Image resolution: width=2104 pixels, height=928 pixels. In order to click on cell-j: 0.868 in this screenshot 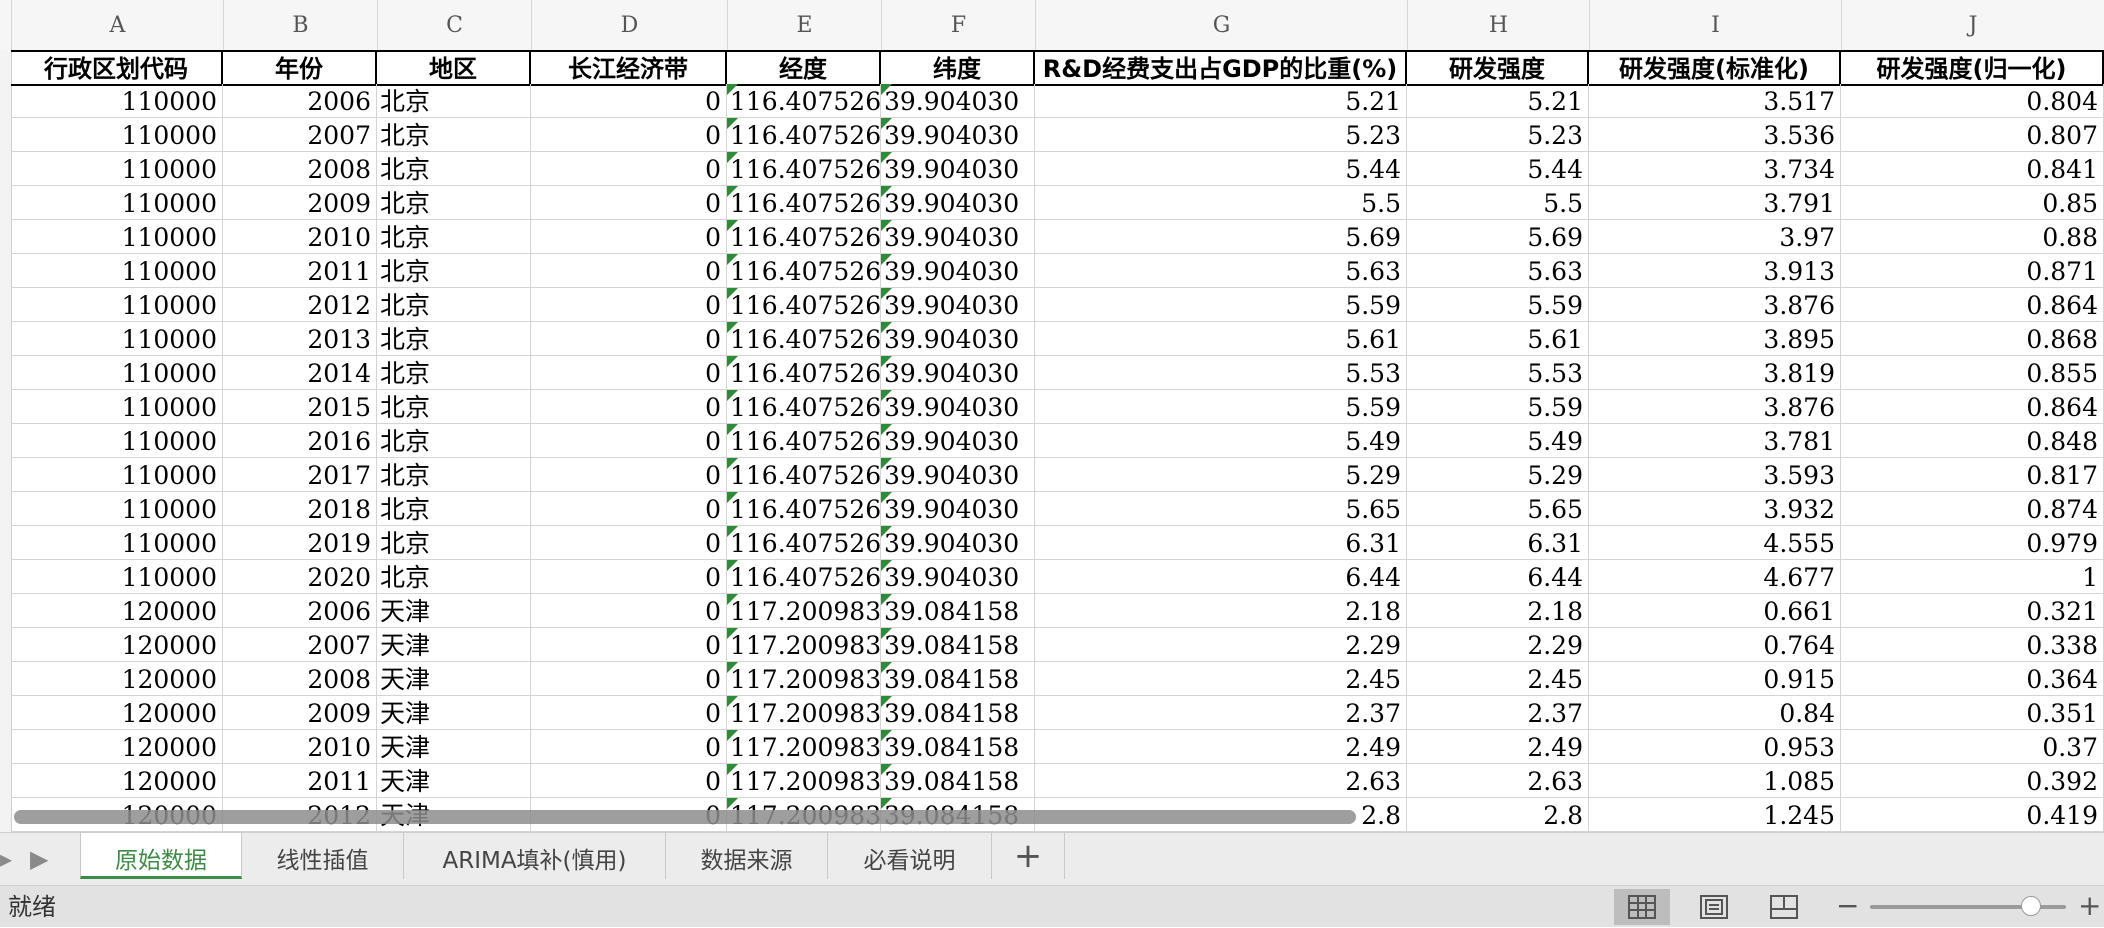, I will do `click(1972, 339)`.